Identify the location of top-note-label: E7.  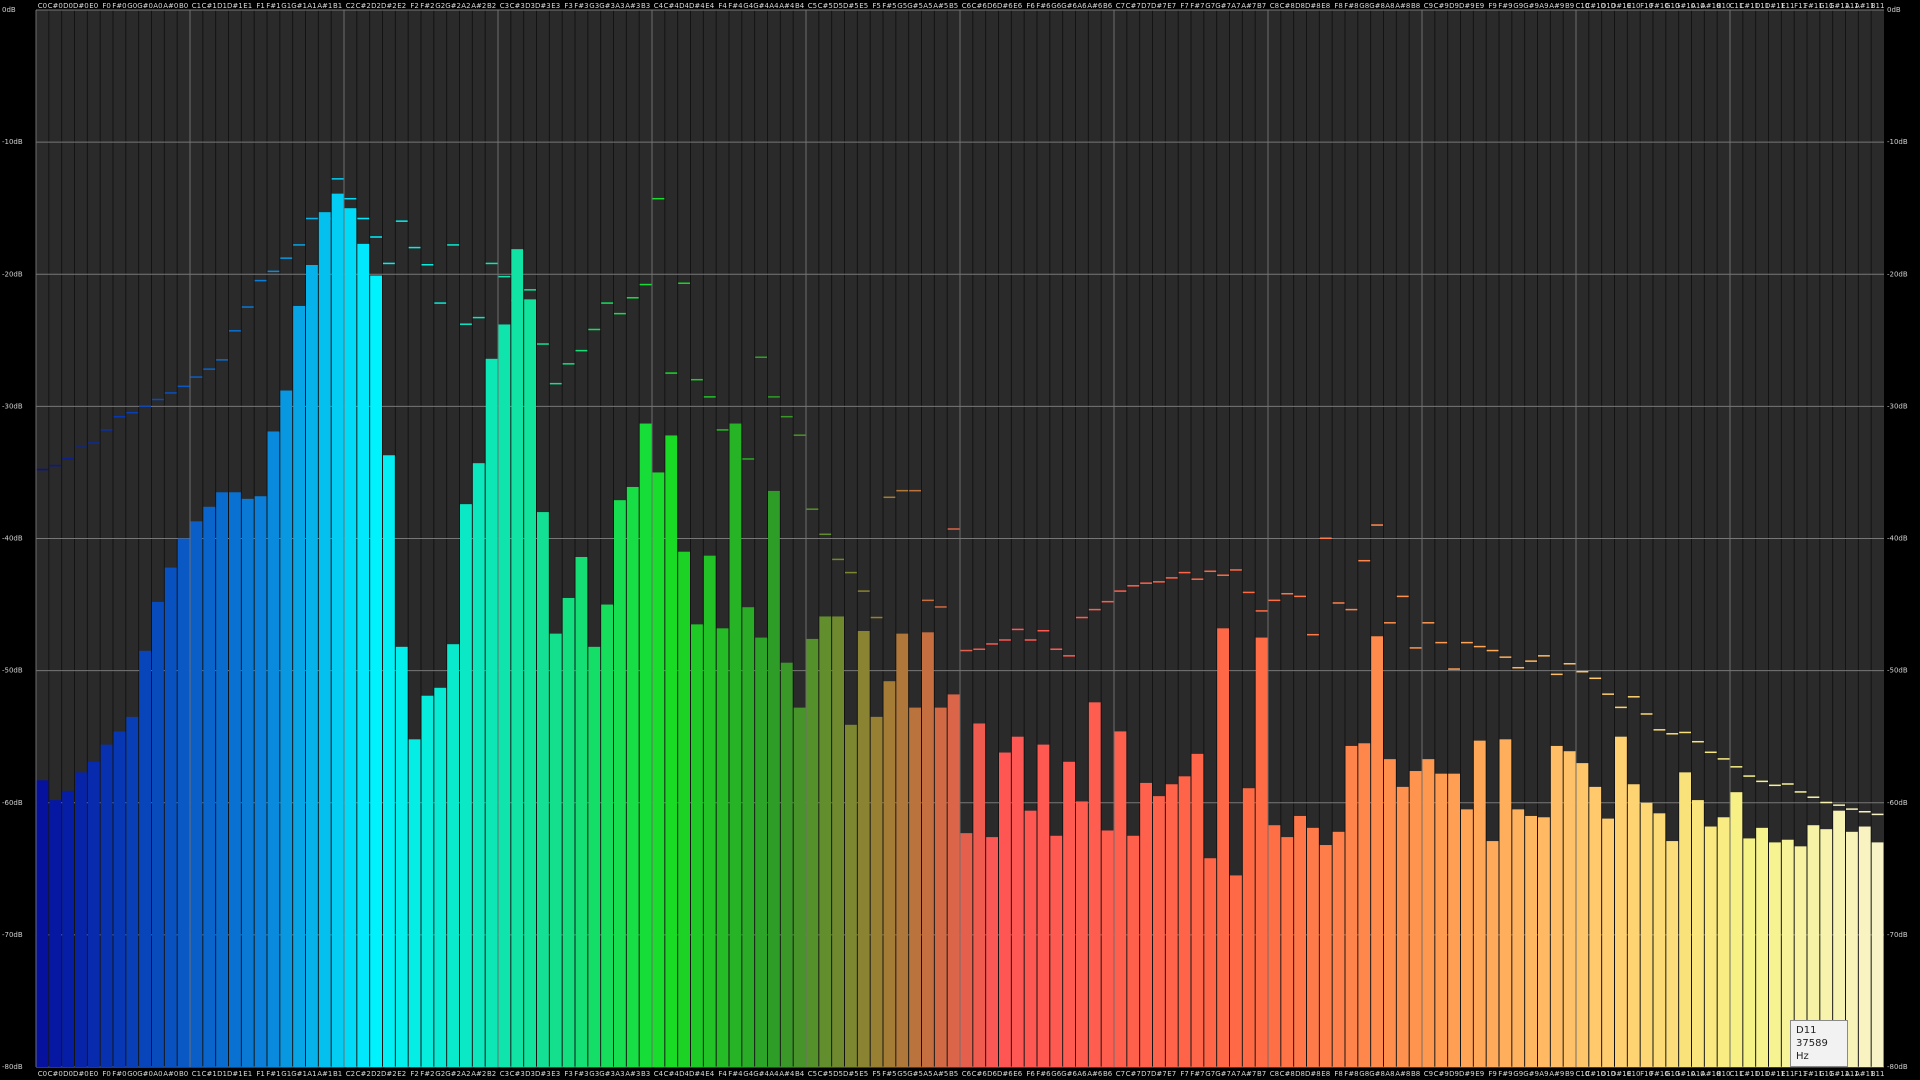
(1171, 6).